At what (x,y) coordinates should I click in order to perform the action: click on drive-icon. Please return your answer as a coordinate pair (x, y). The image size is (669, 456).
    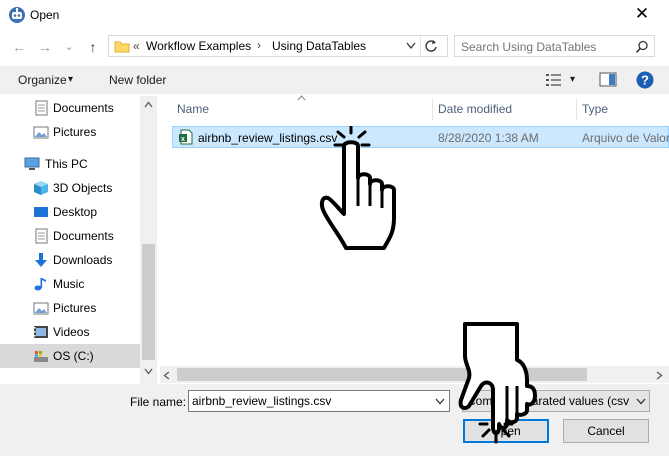
    Looking at the image, I should click on (41, 356).